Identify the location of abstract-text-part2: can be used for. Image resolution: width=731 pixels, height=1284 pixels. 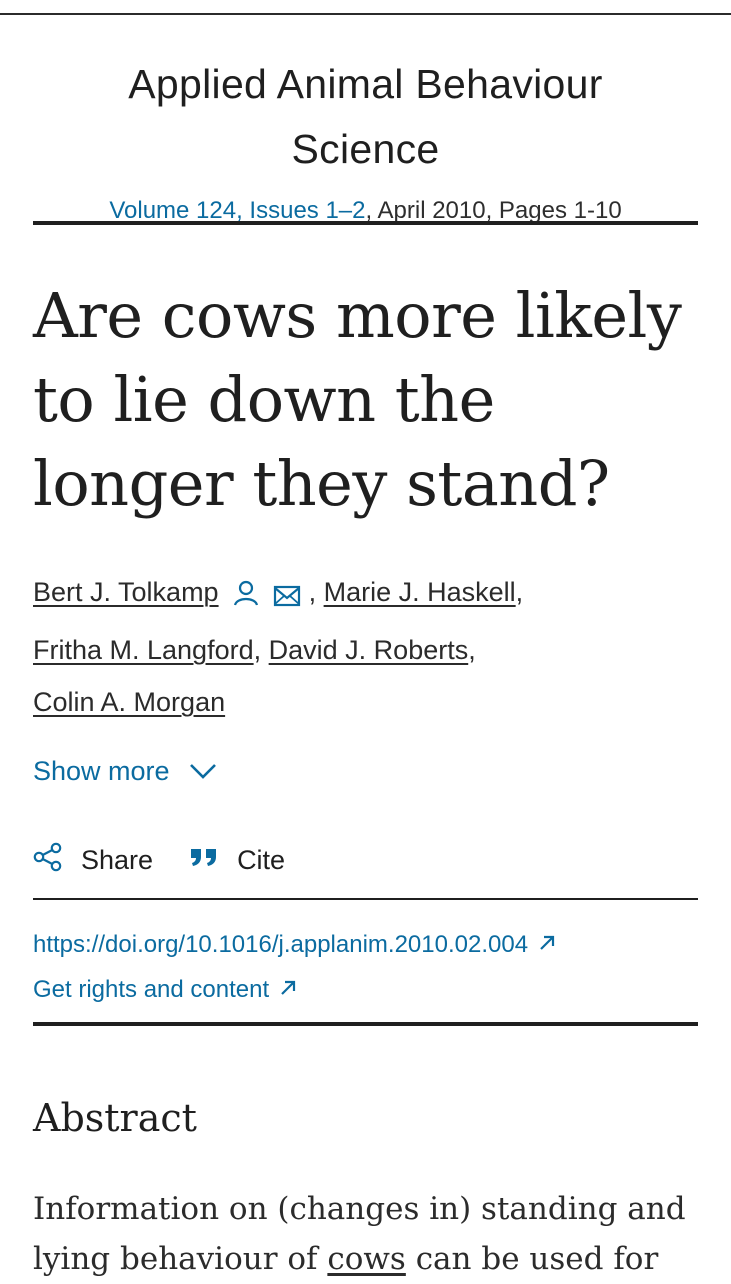
(532, 1259).